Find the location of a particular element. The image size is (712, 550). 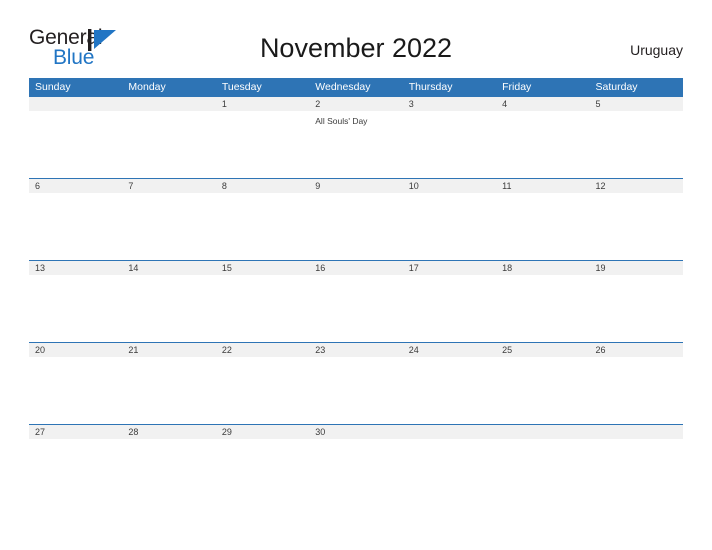

week-day-number-band: 1 2 3 4 5 is located at coordinates (356, 104).